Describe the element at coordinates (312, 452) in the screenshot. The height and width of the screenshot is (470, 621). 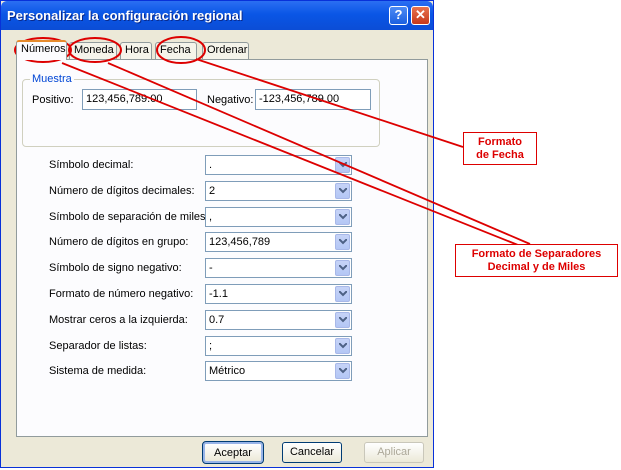
I see `cancel-button: Cancelar` at that location.